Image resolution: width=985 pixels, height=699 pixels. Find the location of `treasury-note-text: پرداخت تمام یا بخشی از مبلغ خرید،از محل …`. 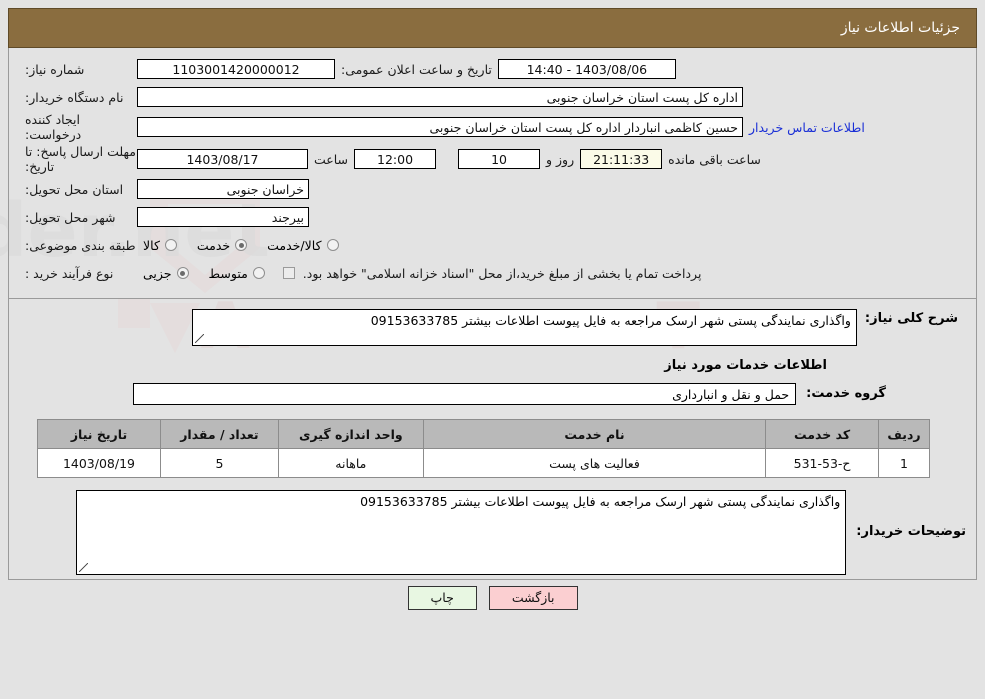

treasury-note-text: پرداخت تمام یا بخشی از مبلغ خرید،از محل … is located at coordinates (502, 273).